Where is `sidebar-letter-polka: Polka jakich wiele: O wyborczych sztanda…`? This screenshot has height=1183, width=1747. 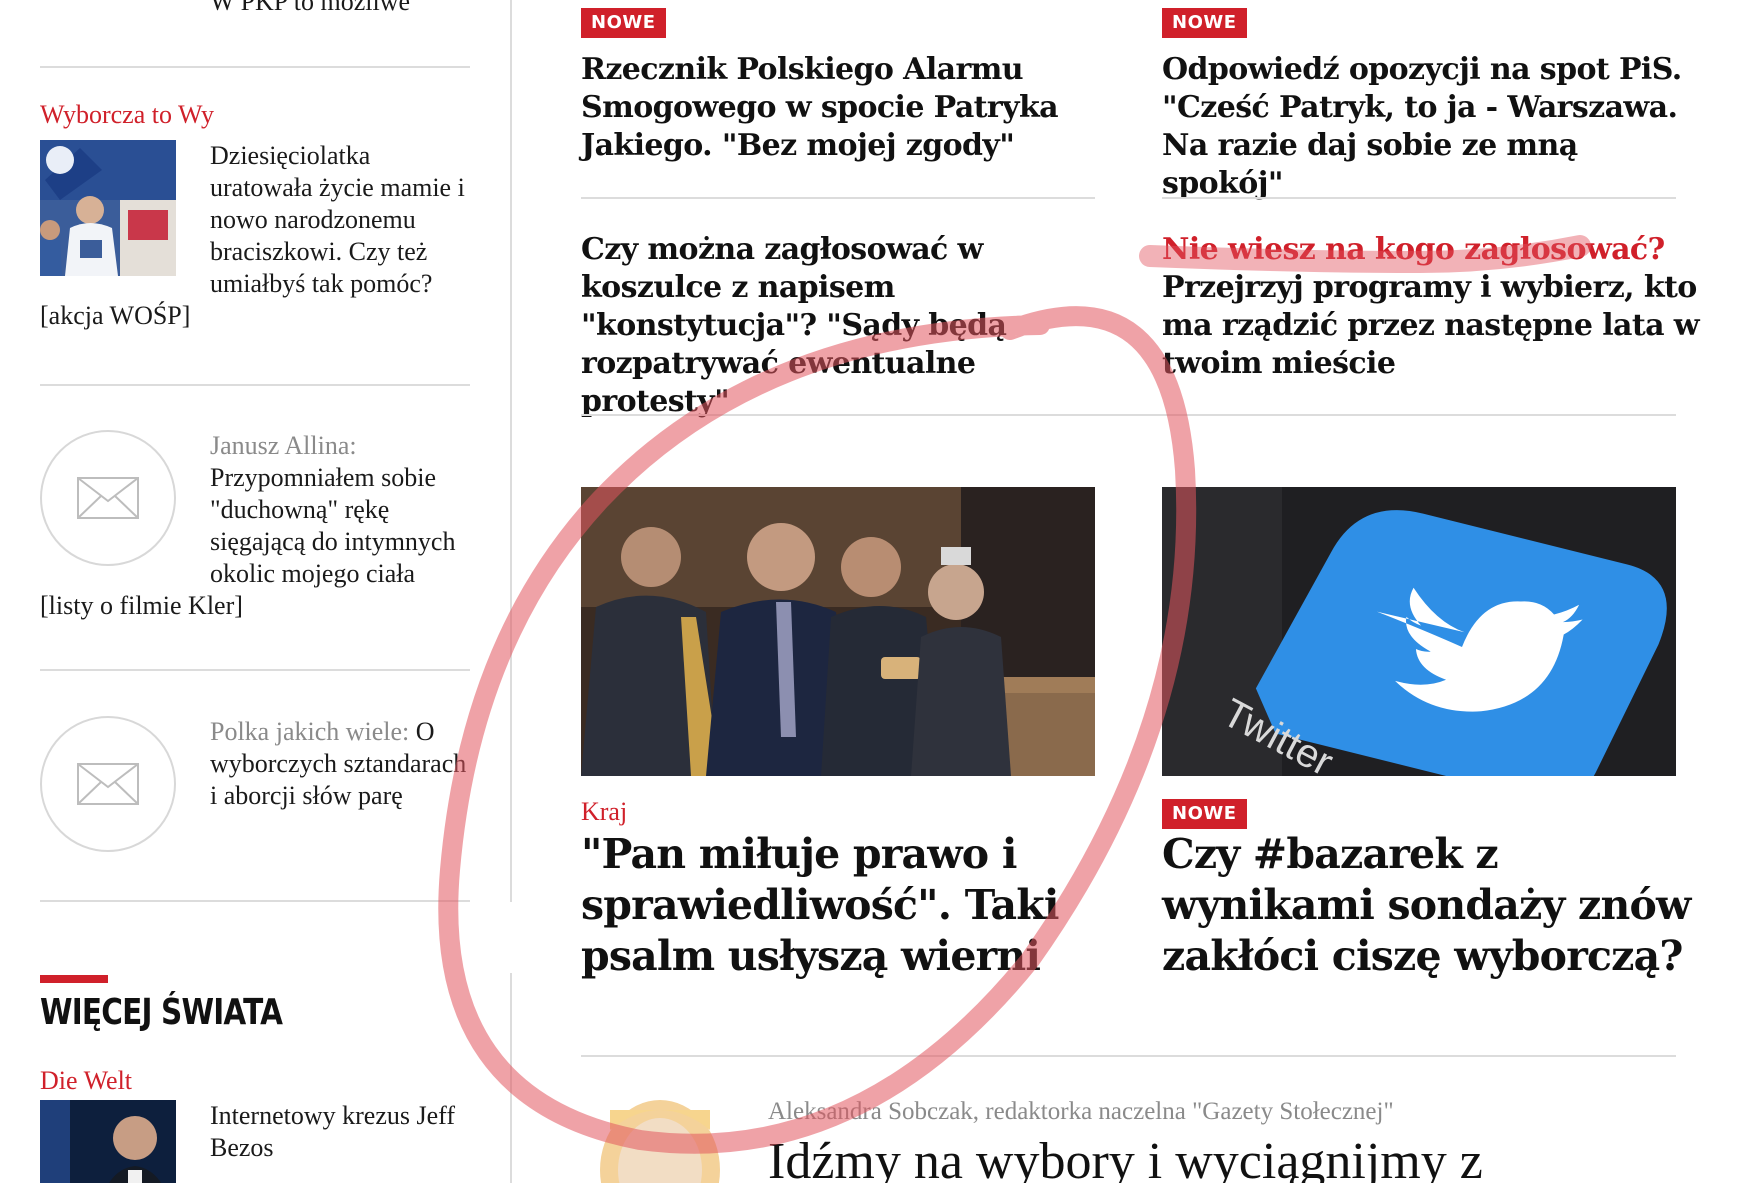 sidebar-letter-polka: Polka jakich wiele: O wyborczych sztanda… is located at coordinates (255, 784).